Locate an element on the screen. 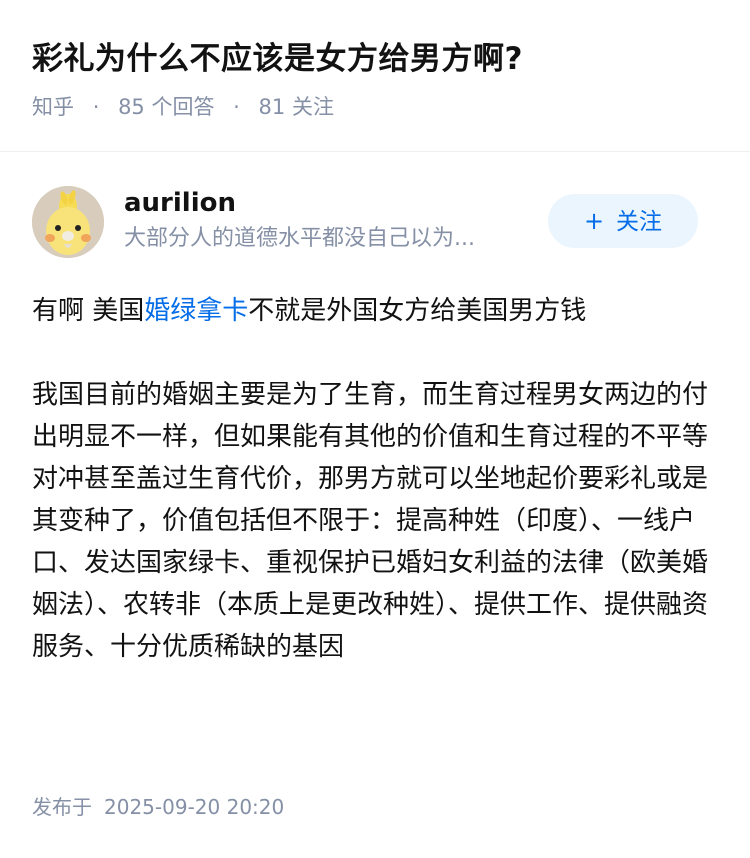  plus-icon: + is located at coordinates (594, 221).